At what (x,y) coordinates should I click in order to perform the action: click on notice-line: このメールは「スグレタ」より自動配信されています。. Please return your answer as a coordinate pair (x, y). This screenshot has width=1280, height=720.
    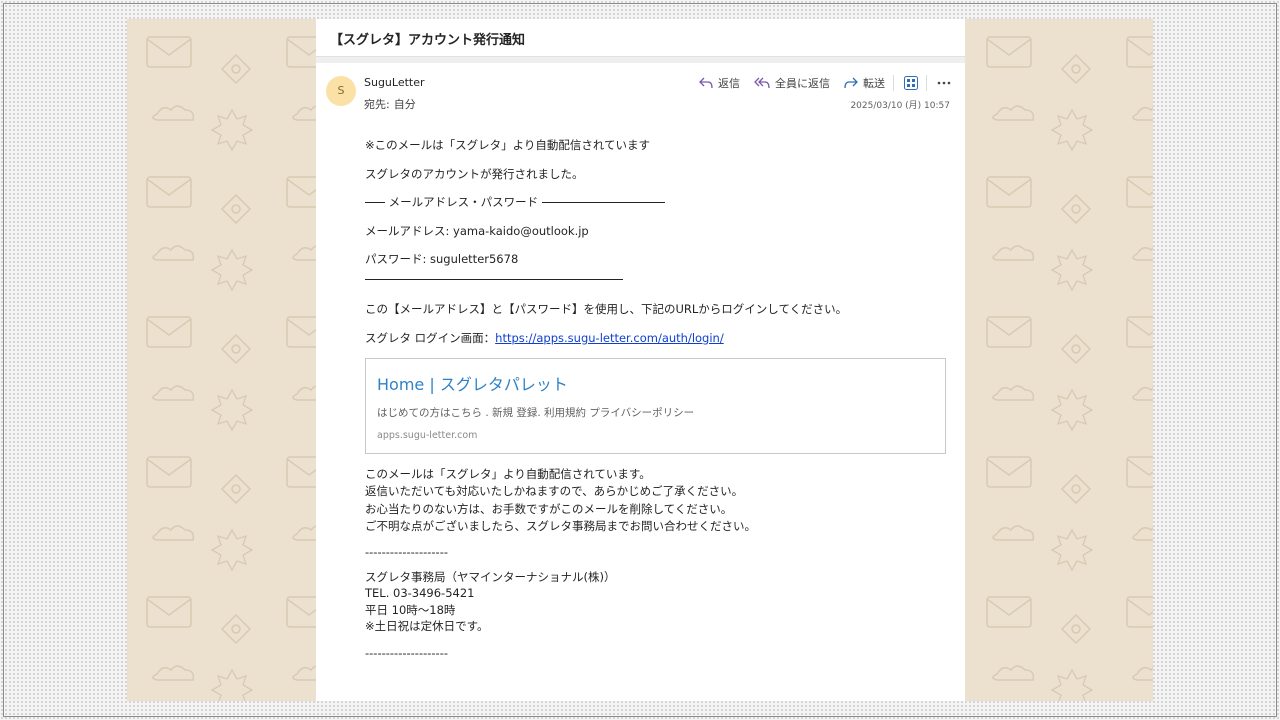
    Looking at the image, I should click on (508, 473).